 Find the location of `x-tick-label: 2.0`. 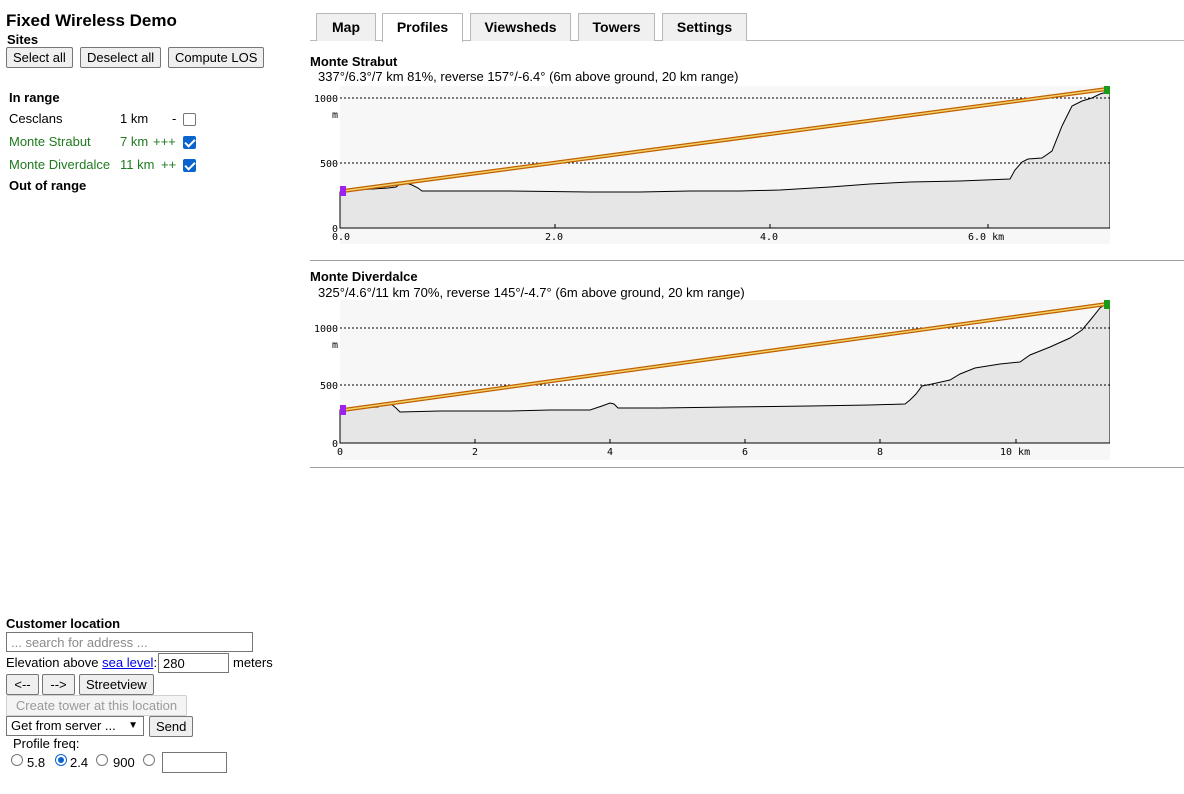

x-tick-label: 2.0 is located at coordinates (554, 237).